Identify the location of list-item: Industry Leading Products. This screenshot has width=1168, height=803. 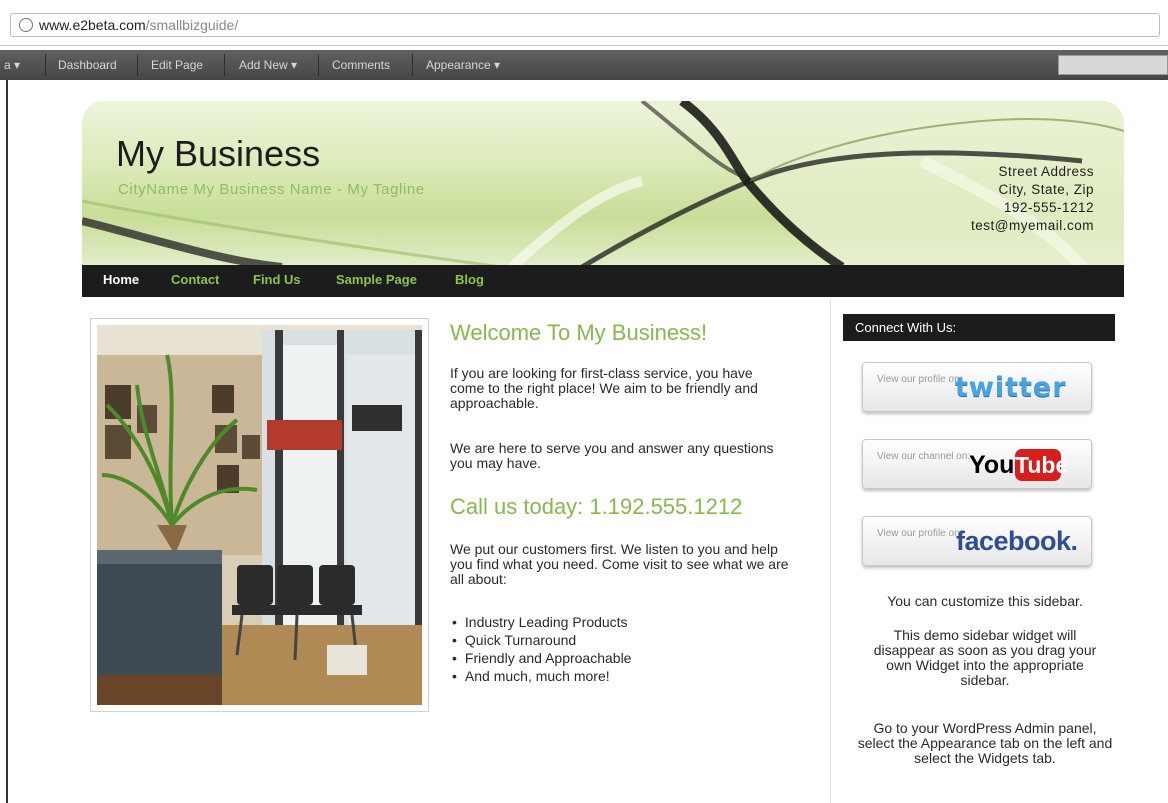
(541, 622).